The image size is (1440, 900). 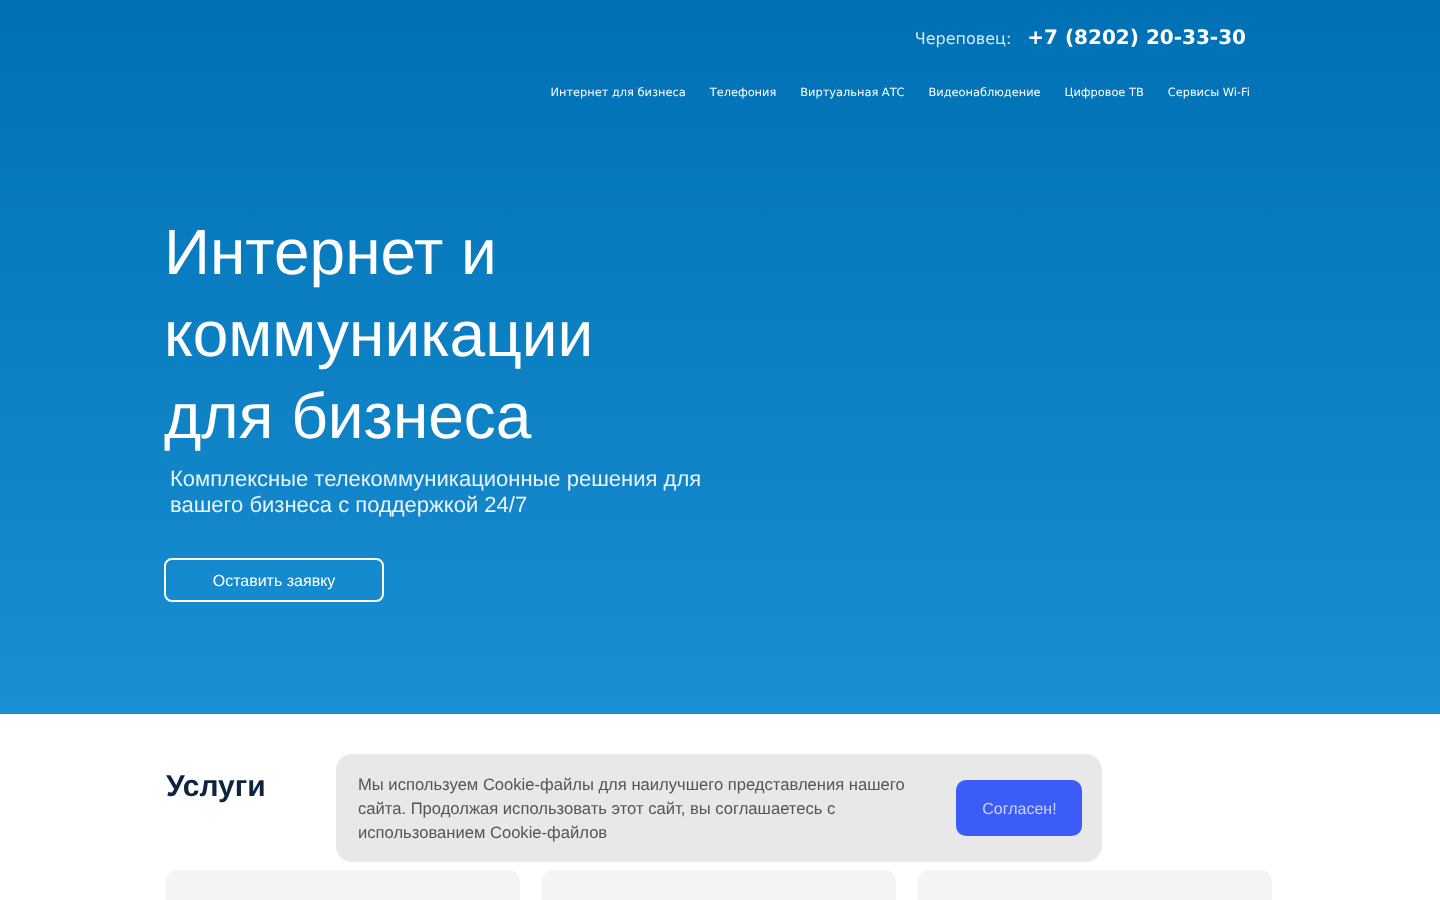 I want to click on hero-subtitle: Комплексные телекоммуникационные решения для вашего бизнеса с поддержкой 24/7, so click(x=437, y=494).